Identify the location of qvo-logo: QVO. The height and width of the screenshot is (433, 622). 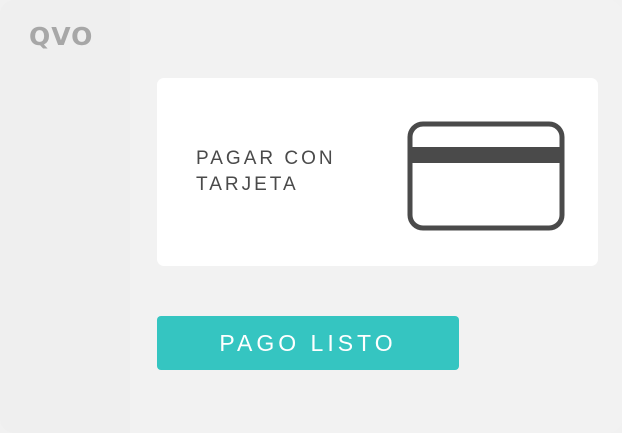
(61, 36).